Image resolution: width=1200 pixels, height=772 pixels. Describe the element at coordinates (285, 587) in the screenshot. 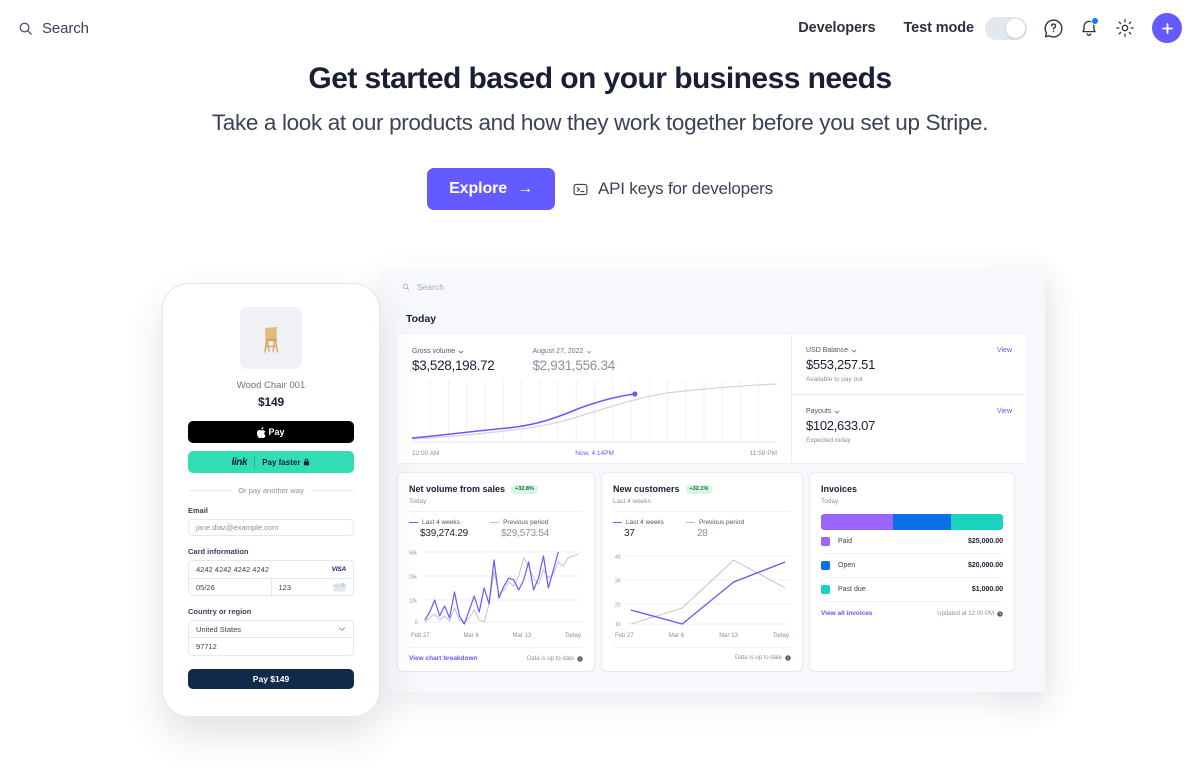

I see `card-cvc-value: 123` at that location.